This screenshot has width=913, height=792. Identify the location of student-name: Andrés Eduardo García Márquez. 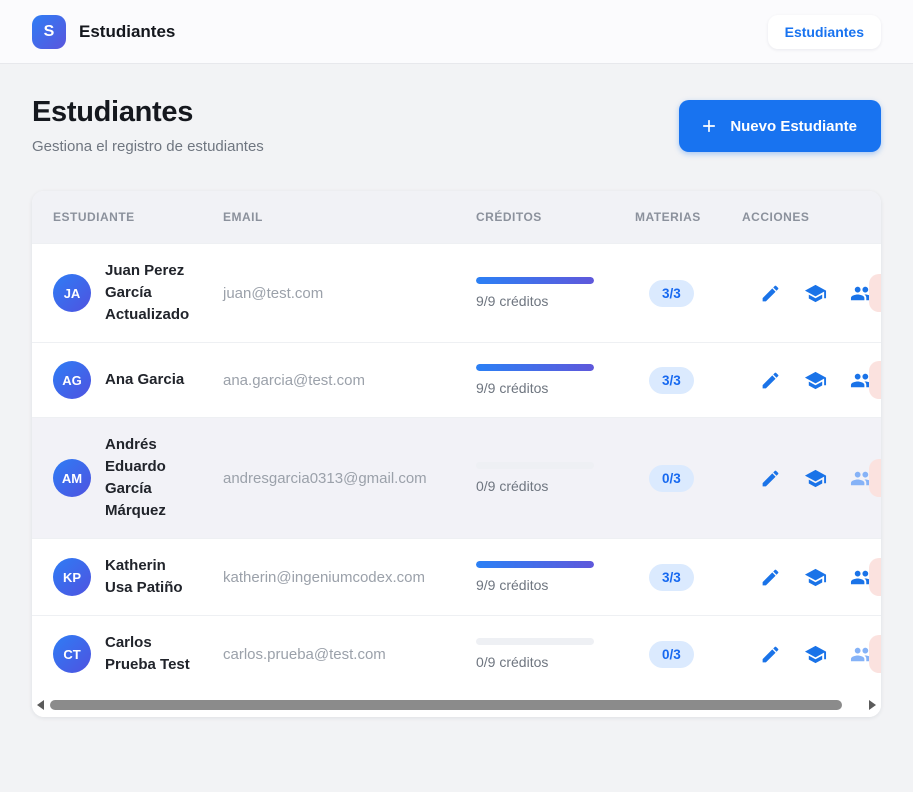
(135, 477).